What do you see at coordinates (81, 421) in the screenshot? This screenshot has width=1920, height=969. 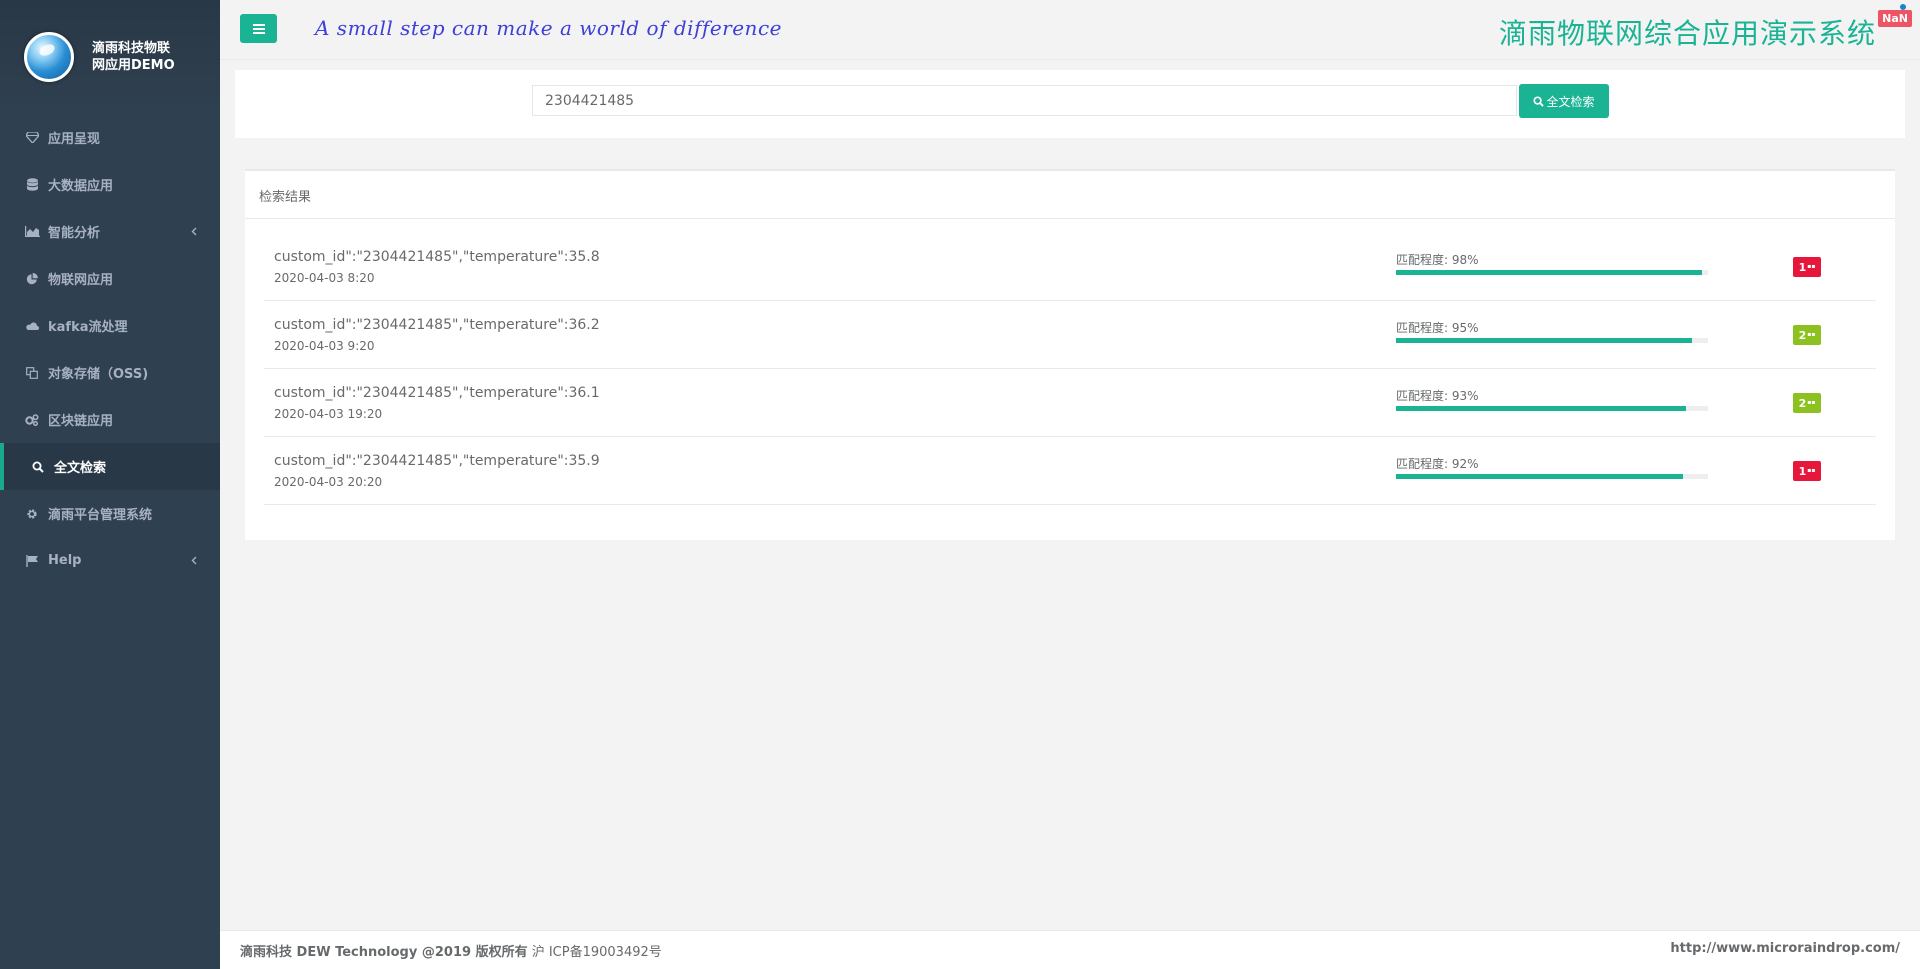 I see `sidebar-item-label: 区块链应用` at bounding box center [81, 421].